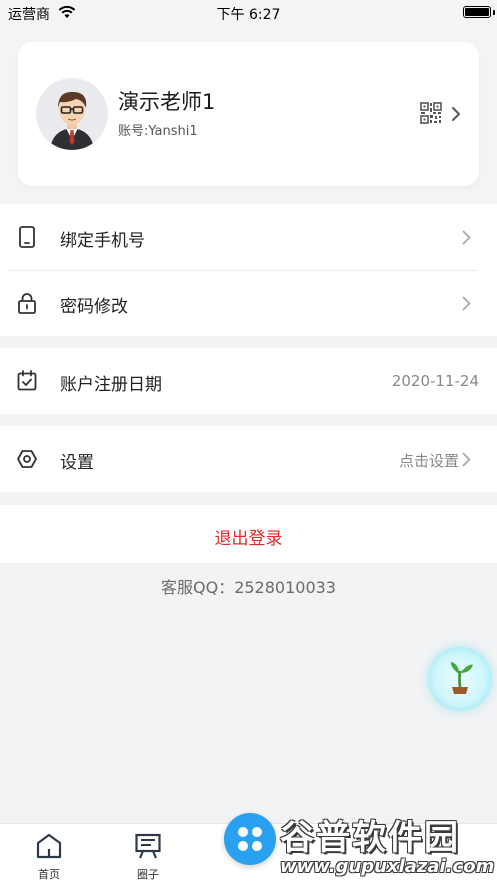 Image resolution: width=497 pixels, height=883 pixels. I want to click on register-date-label: 账户注册日期, so click(111, 385).